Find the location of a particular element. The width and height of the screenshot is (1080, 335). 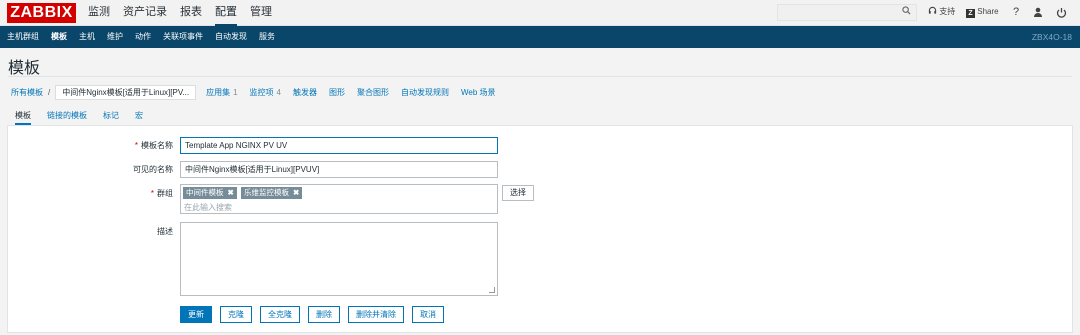

full-clone-button: 全克隆 is located at coordinates (280, 314).